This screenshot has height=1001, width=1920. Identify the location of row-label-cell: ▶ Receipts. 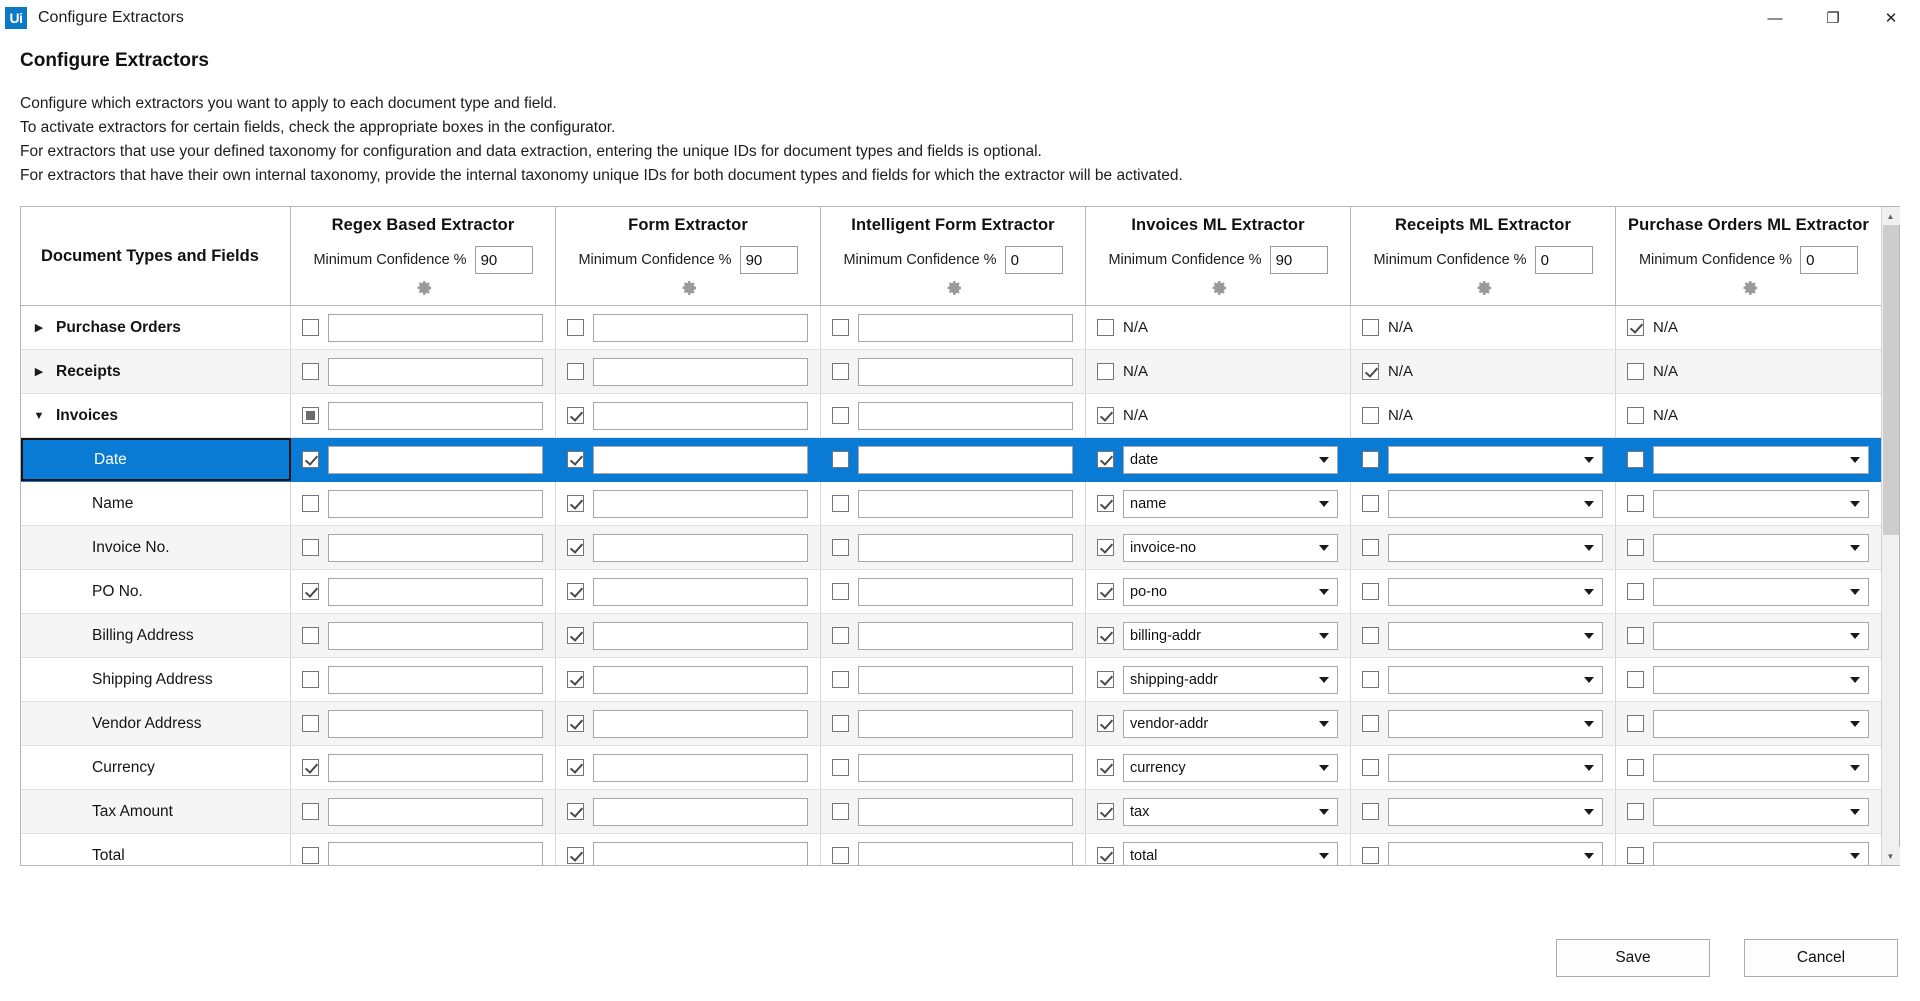
(156, 371).